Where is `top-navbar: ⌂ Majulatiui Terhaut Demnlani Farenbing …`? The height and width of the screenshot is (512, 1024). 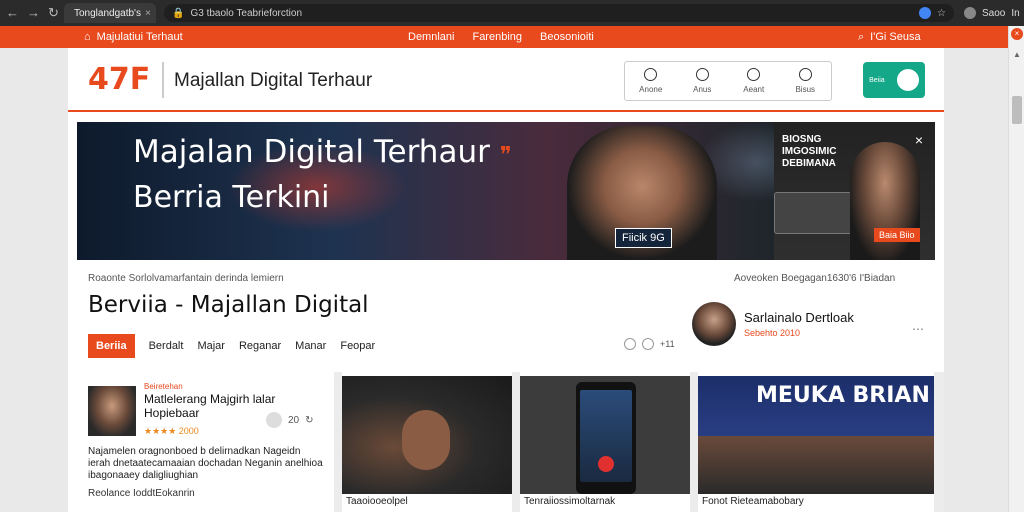 top-navbar: ⌂ Majulatiui Terhaut Demnlani Farenbing … is located at coordinates (504, 37).